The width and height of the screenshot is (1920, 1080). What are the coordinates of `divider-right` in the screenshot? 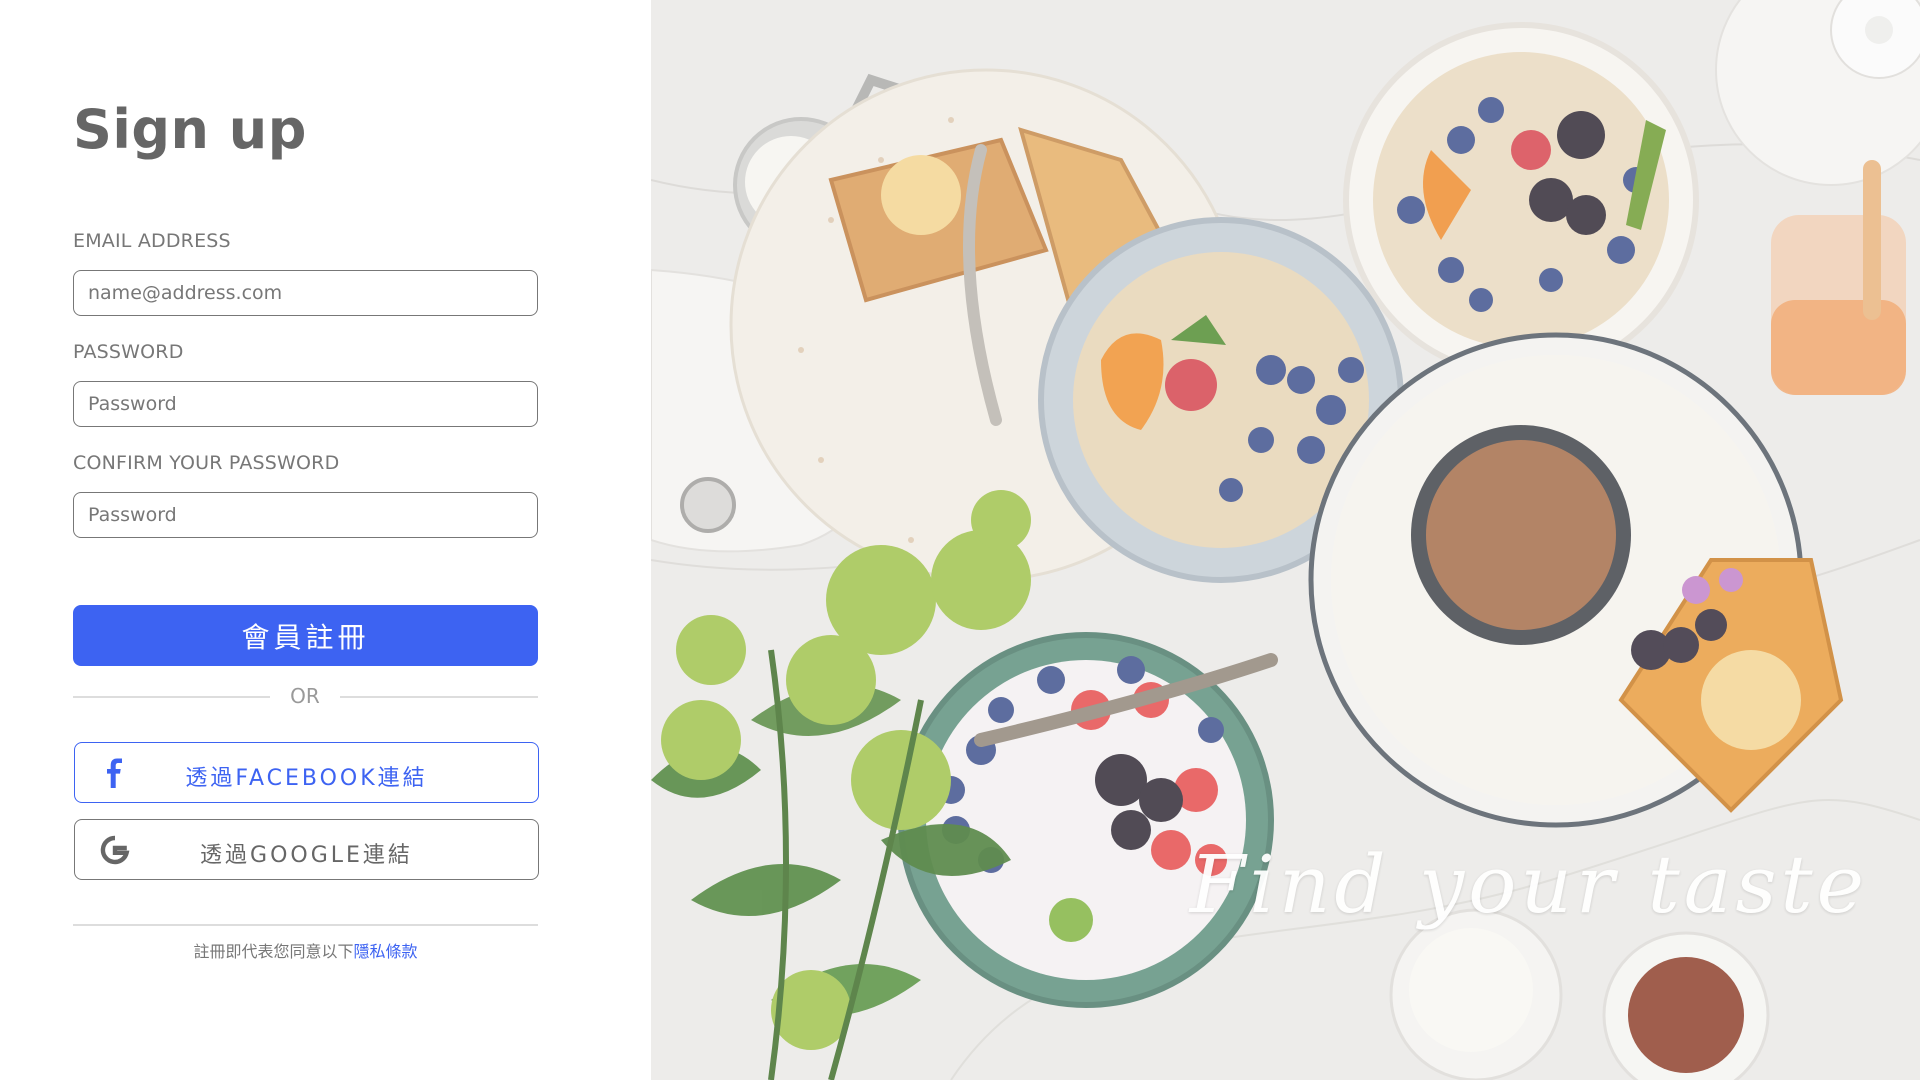 It's located at (439, 697).